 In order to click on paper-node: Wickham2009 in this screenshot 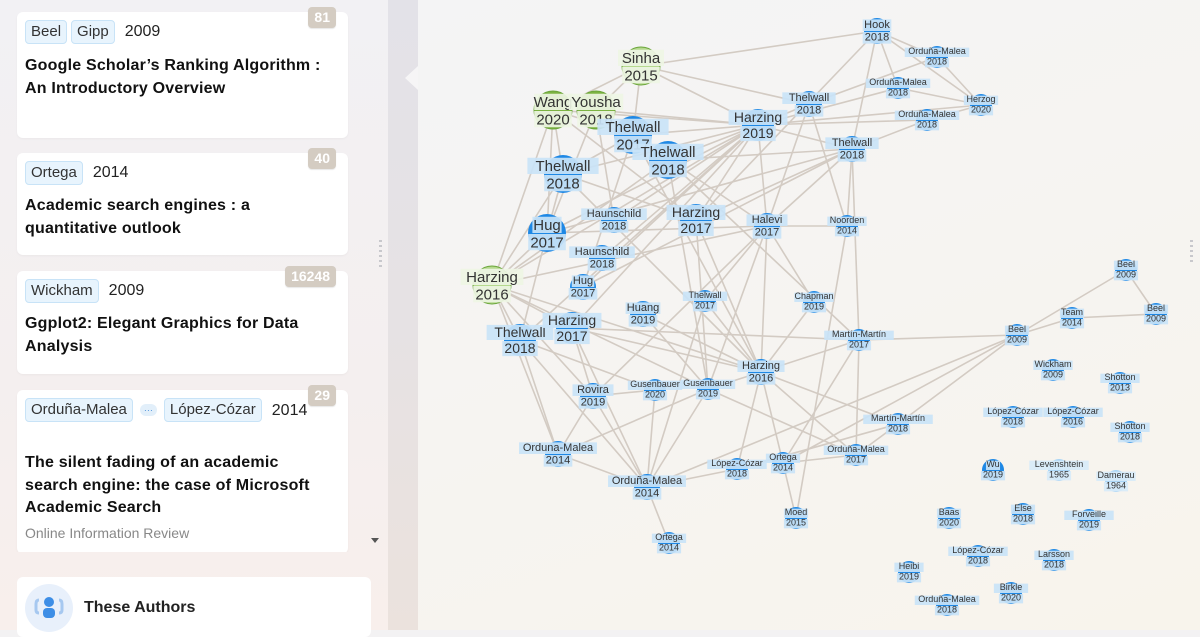, I will do `click(1053, 370)`.